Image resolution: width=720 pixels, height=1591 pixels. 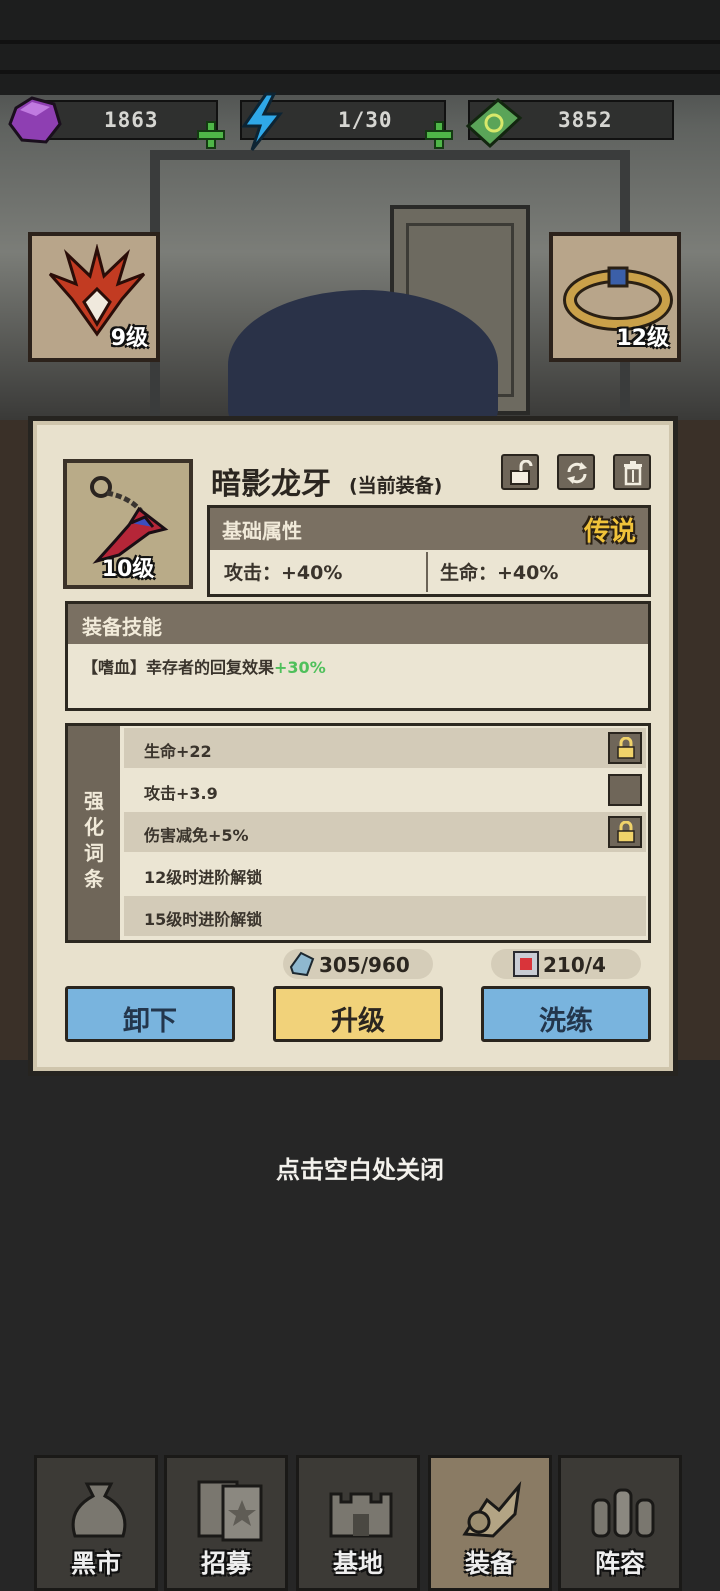 What do you see at coordinates (178, 751) in the screenshot?
I see `affix-label: 生命+22` at bounding box center [178, 751].